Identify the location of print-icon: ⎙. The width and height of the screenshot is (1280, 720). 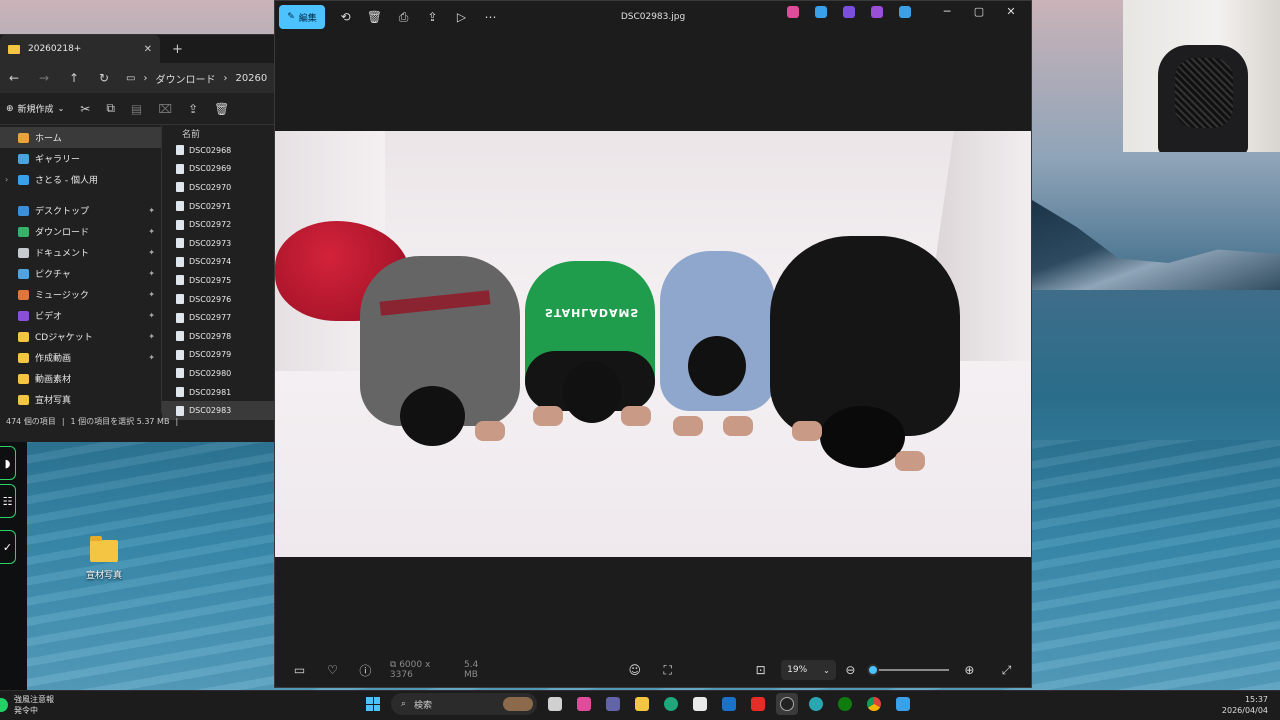
(403, 17).